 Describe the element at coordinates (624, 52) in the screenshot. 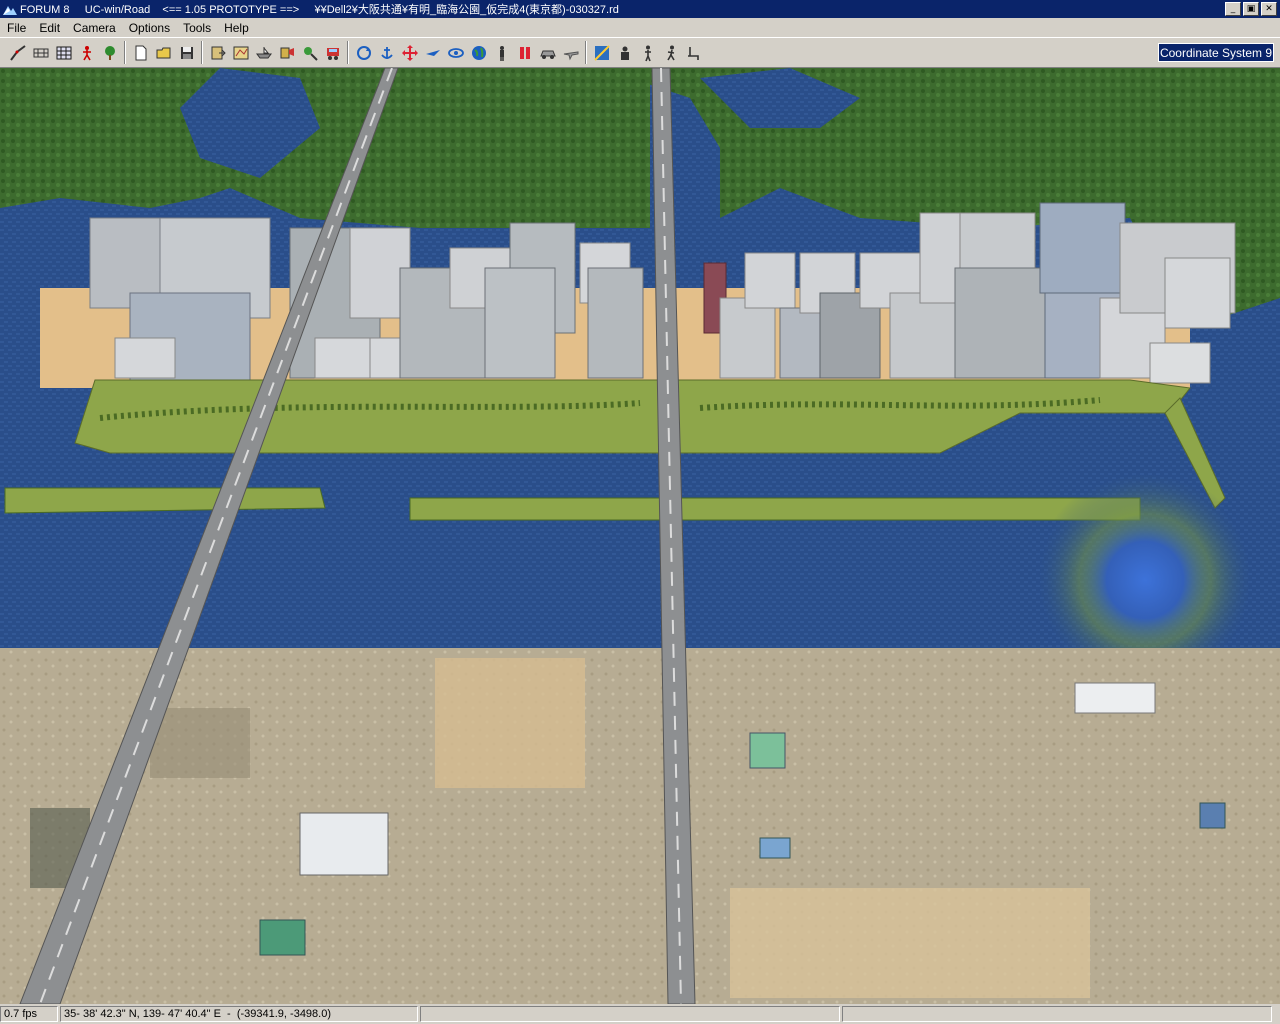

I see `driver-icon` at that location.